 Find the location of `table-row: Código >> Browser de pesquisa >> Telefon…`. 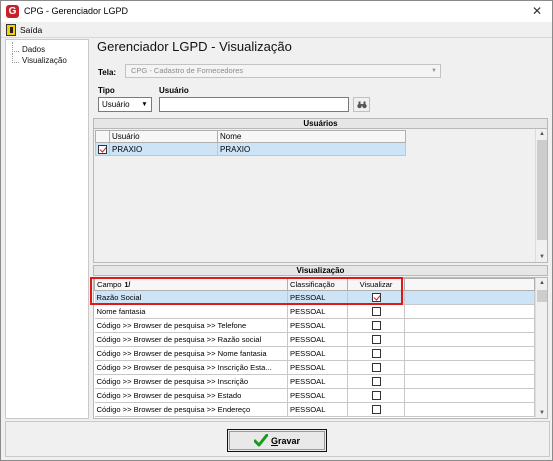

table-row: Código >> Browser de pesquisa >> Telefon… is located at coordinates (314, 325).